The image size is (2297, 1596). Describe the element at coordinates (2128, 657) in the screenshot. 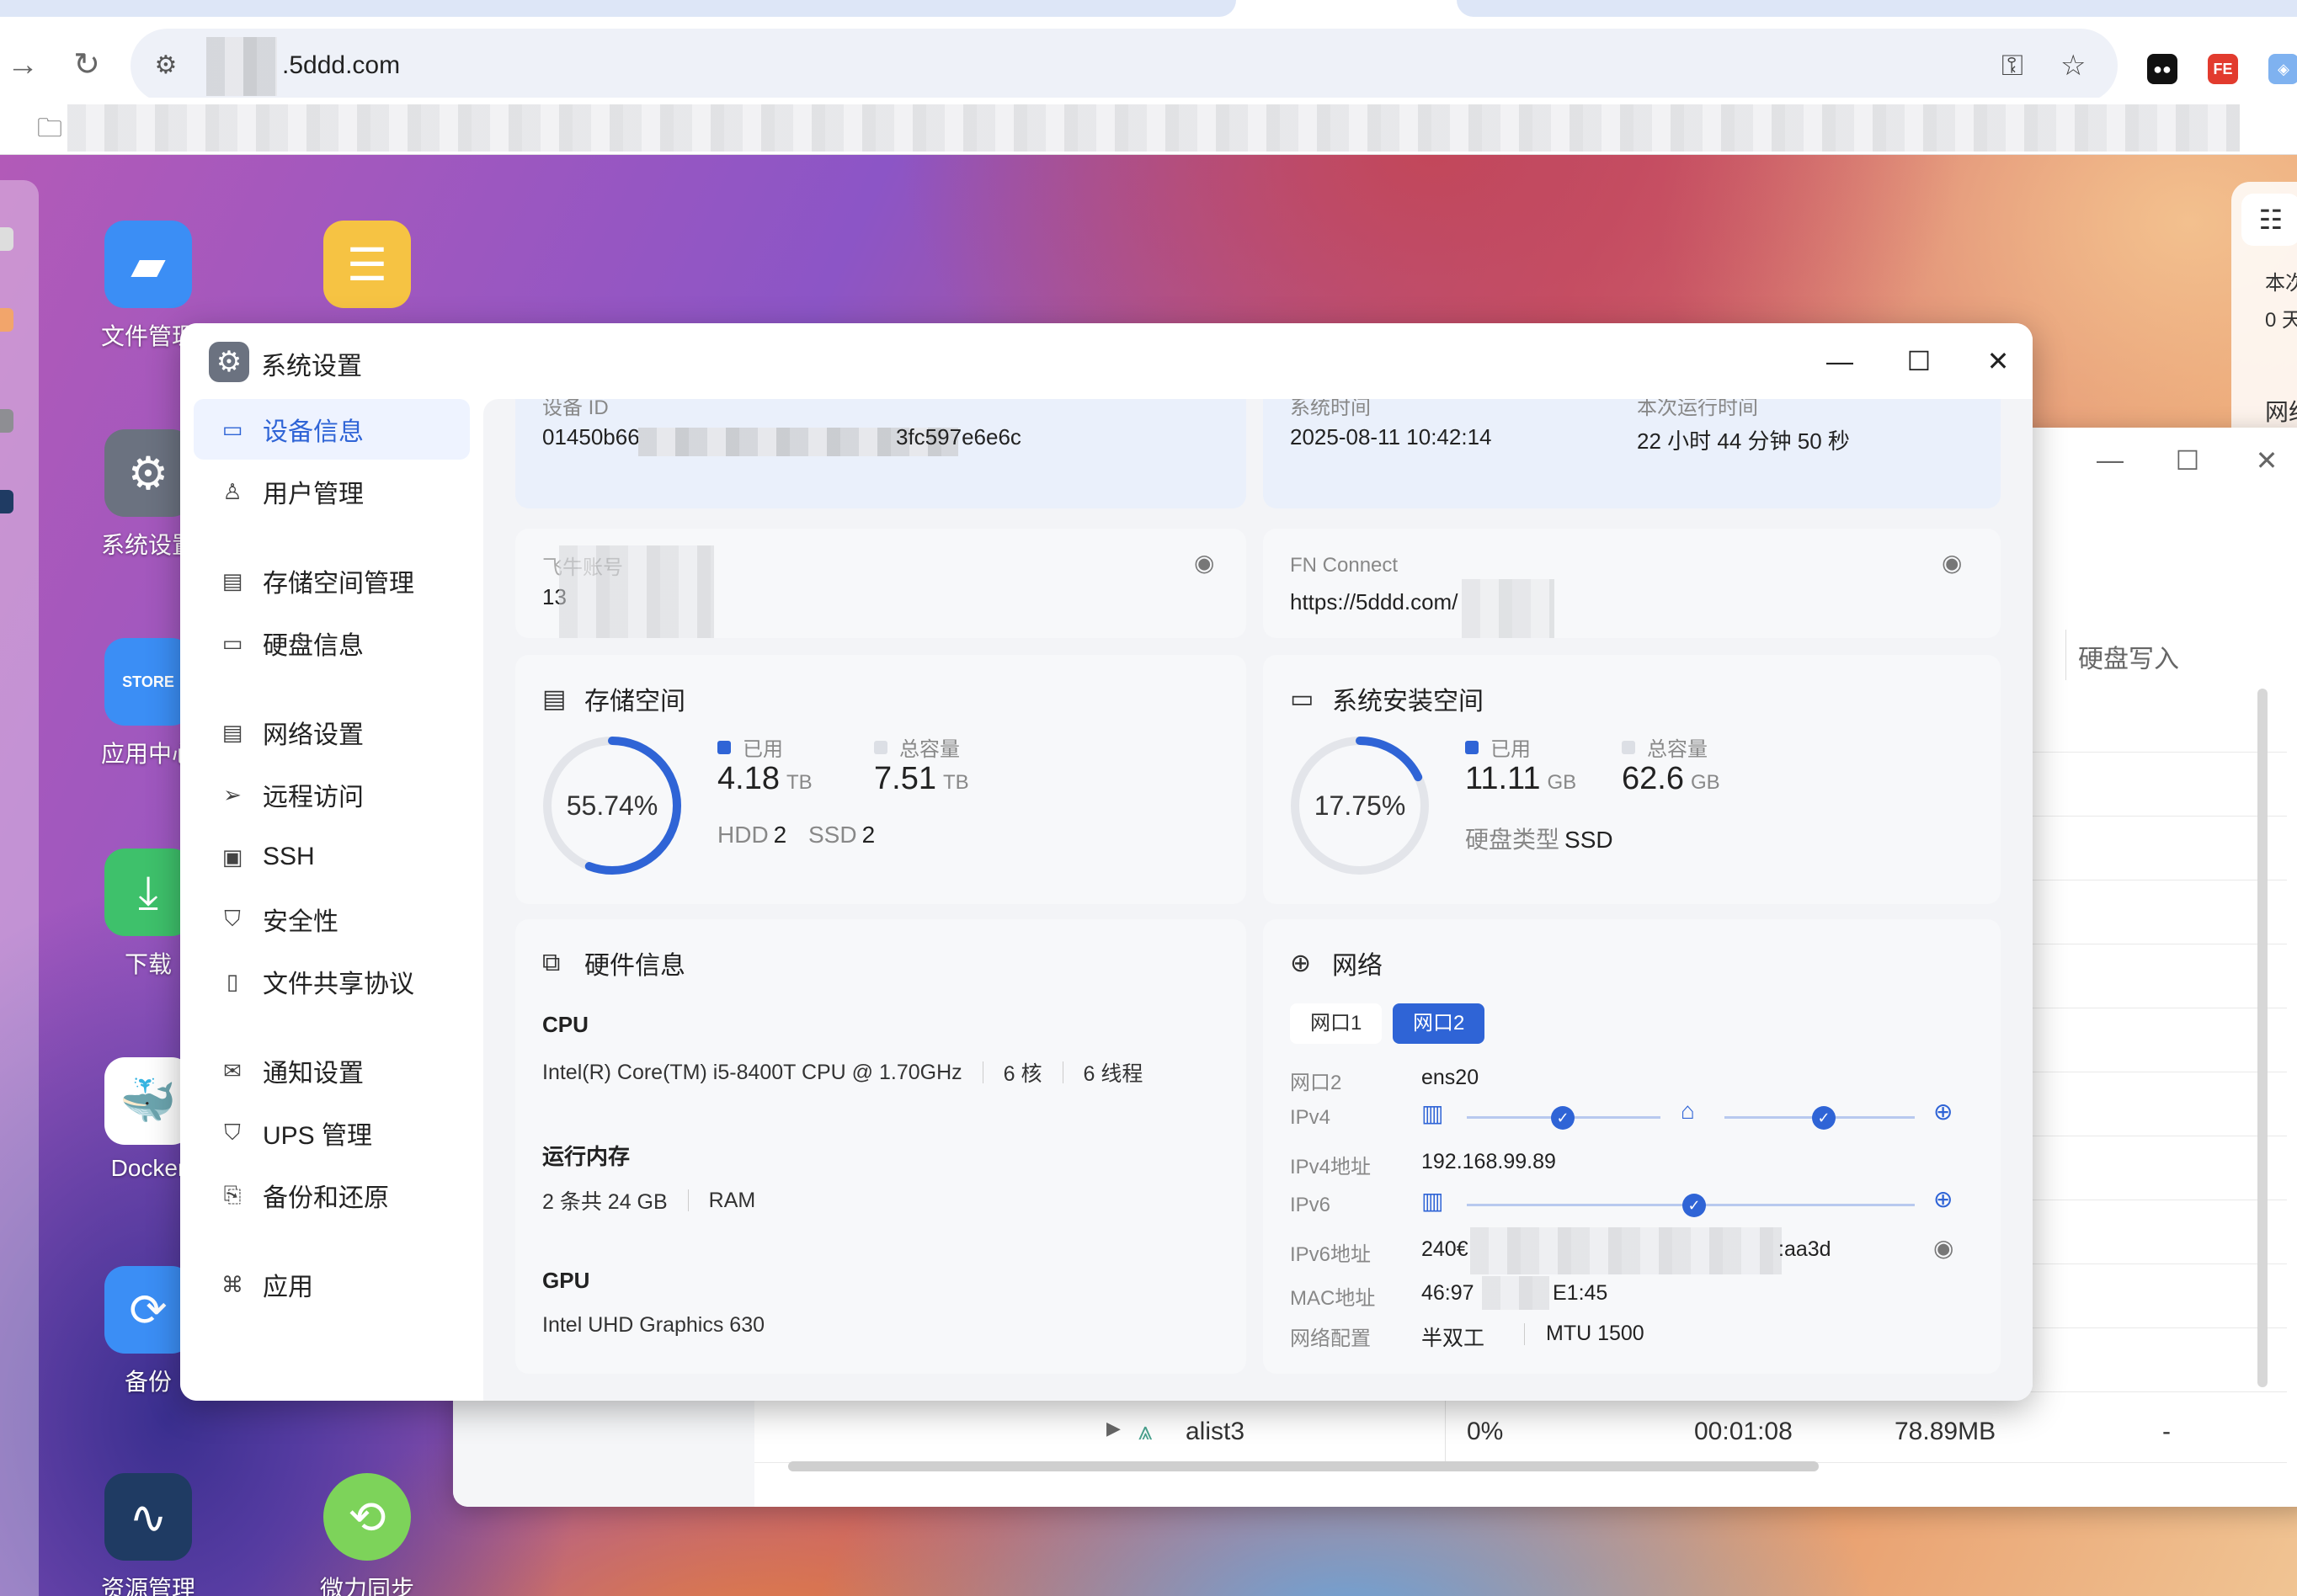

I see `column-header-disk-write: 硬盘写入` at that location.